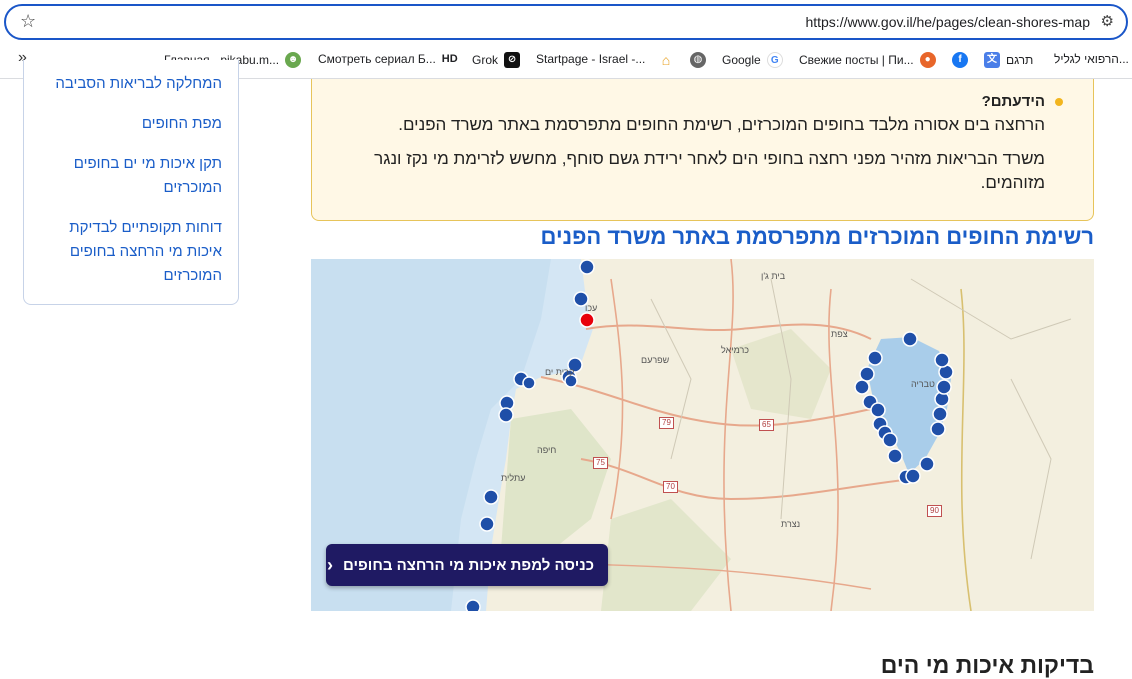 The width and height of the screenshot is (1132, 679). What do you see at coordinates (1059, 102) in the screenshot?
I see `bullet-dot-icon` at bounding box center [1059, 102].